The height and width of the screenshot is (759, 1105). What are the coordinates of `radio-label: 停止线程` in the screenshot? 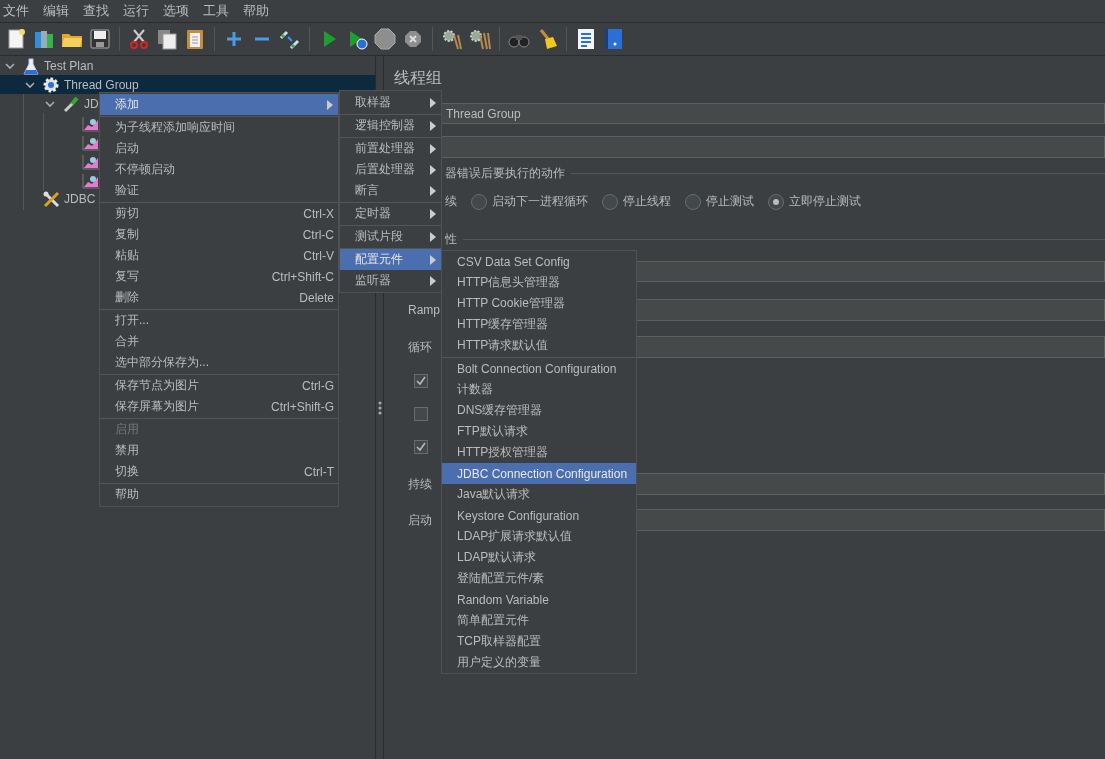 It's located at (647, 201).